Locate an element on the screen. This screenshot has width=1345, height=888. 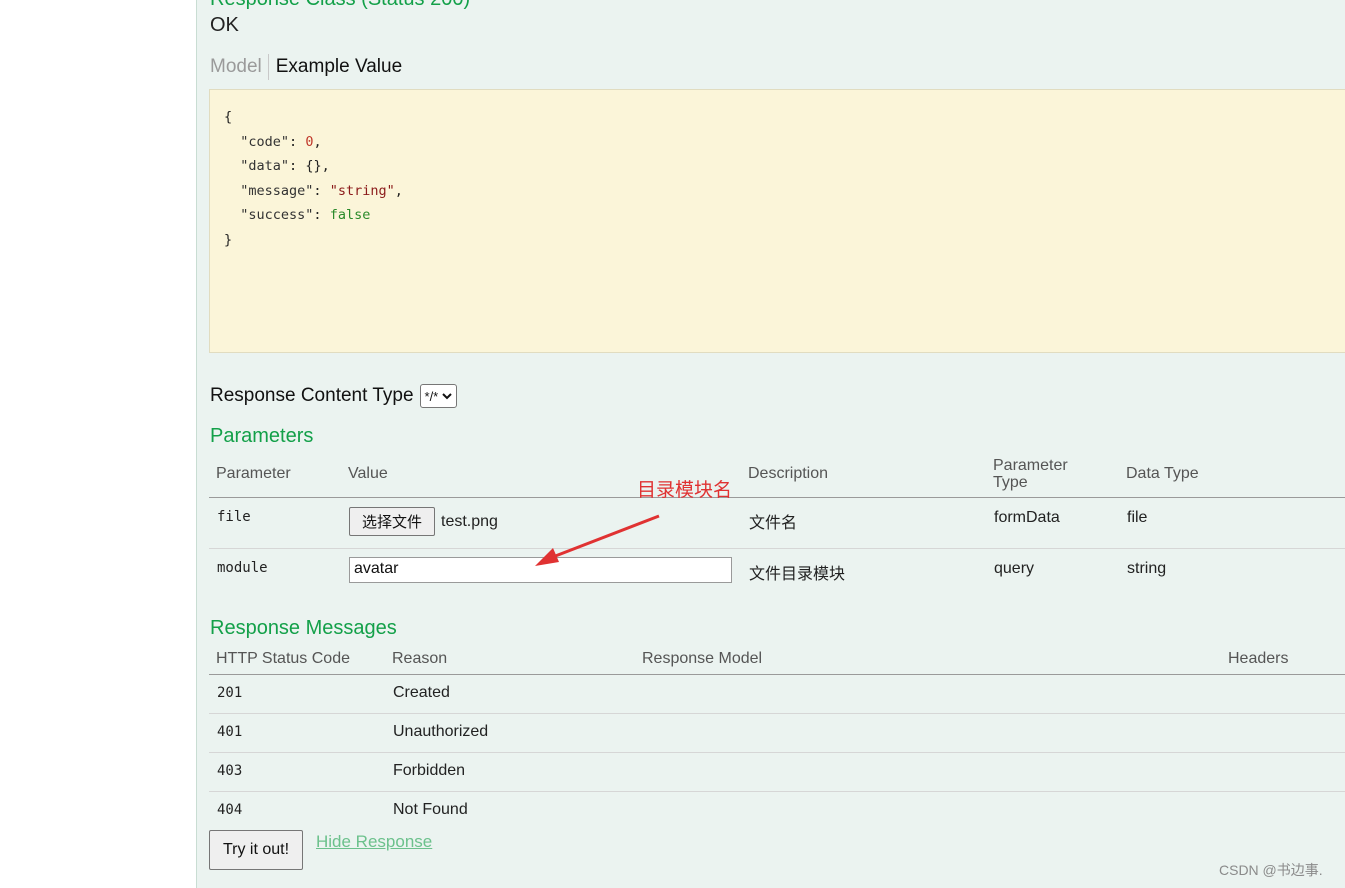
json-value: false is located at coordinates (350, 215).